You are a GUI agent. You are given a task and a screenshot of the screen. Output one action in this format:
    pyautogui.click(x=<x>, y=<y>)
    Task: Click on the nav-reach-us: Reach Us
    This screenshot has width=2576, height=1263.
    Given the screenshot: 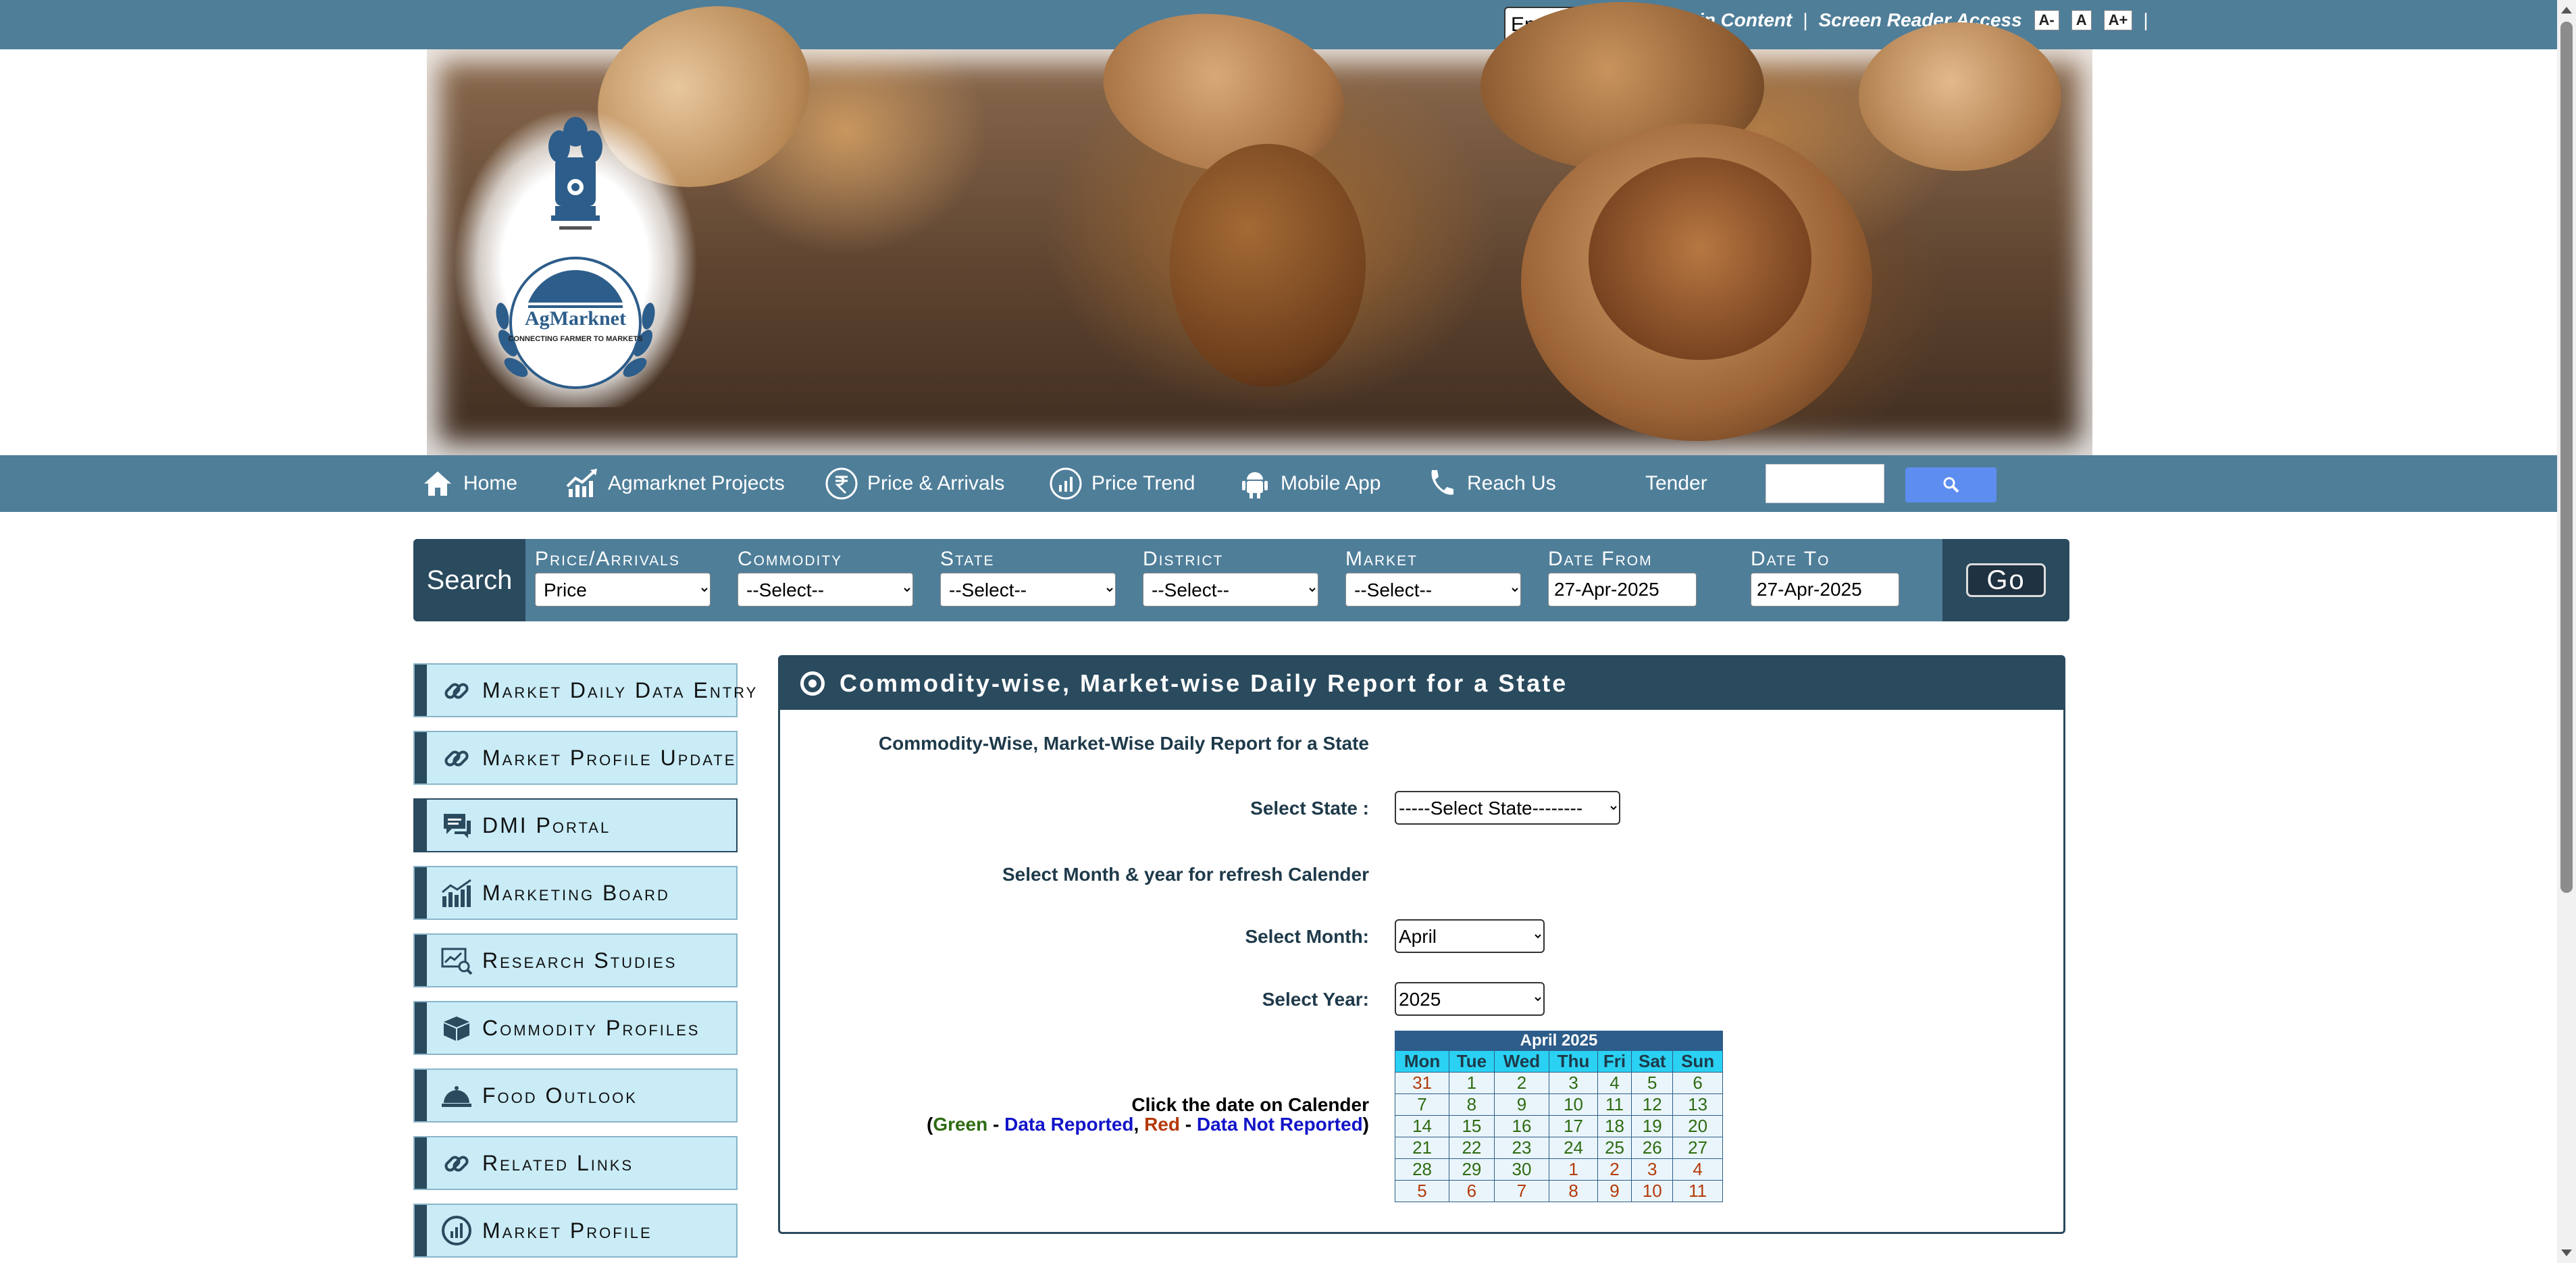 What is the action you would take?
    pyautogui.click(x=1490, y=484)
    